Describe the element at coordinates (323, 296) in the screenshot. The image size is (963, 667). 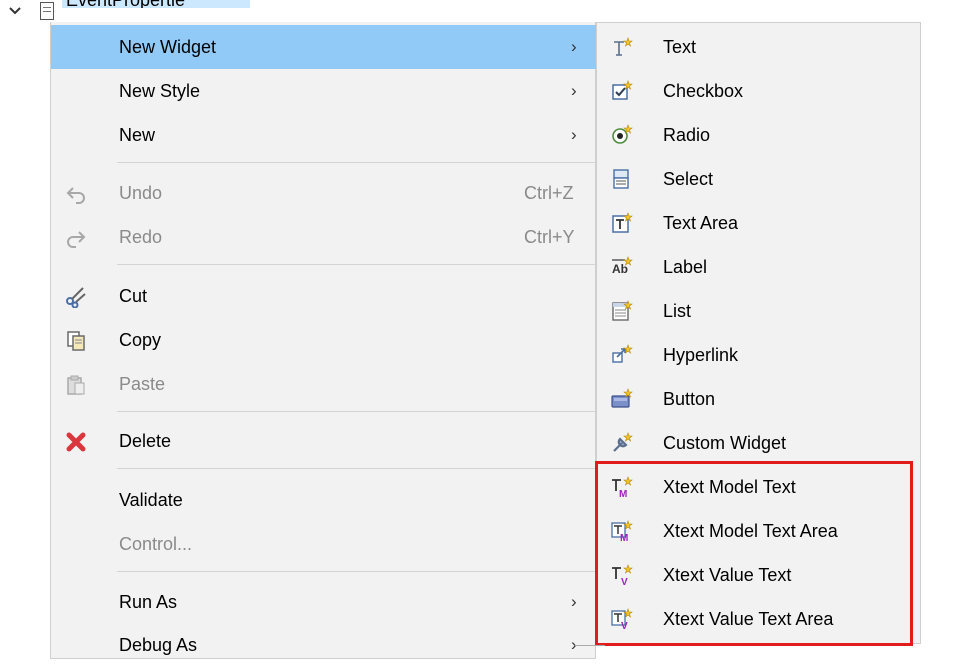
I see `menu-item-cut: Cut` at that location.